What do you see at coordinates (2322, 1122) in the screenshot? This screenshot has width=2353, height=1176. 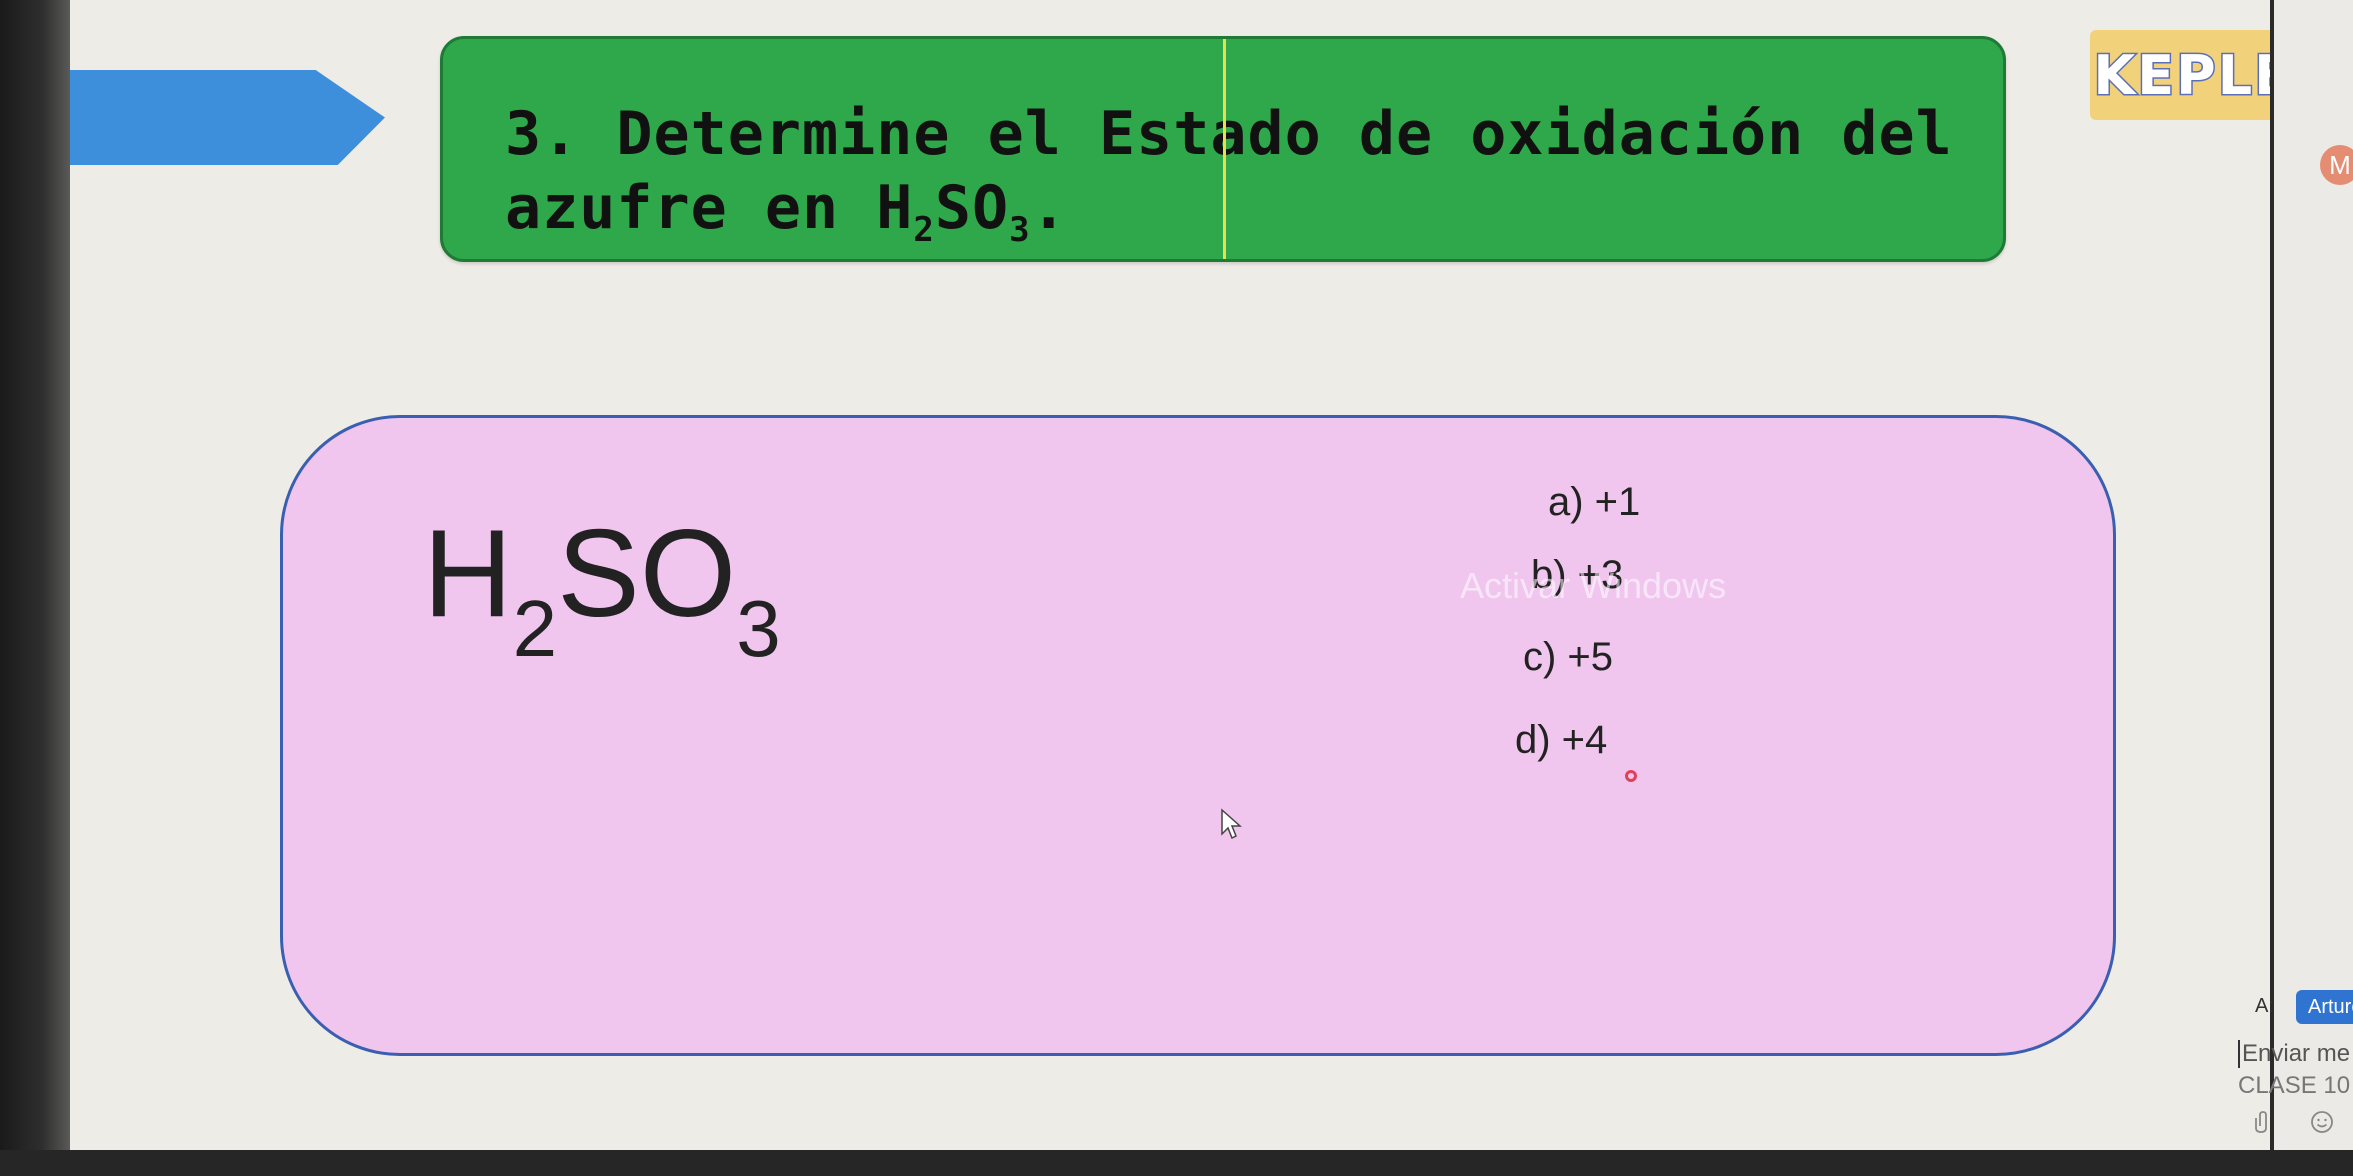 I see `emoji-icon` at bounding box center [2322, 1122].